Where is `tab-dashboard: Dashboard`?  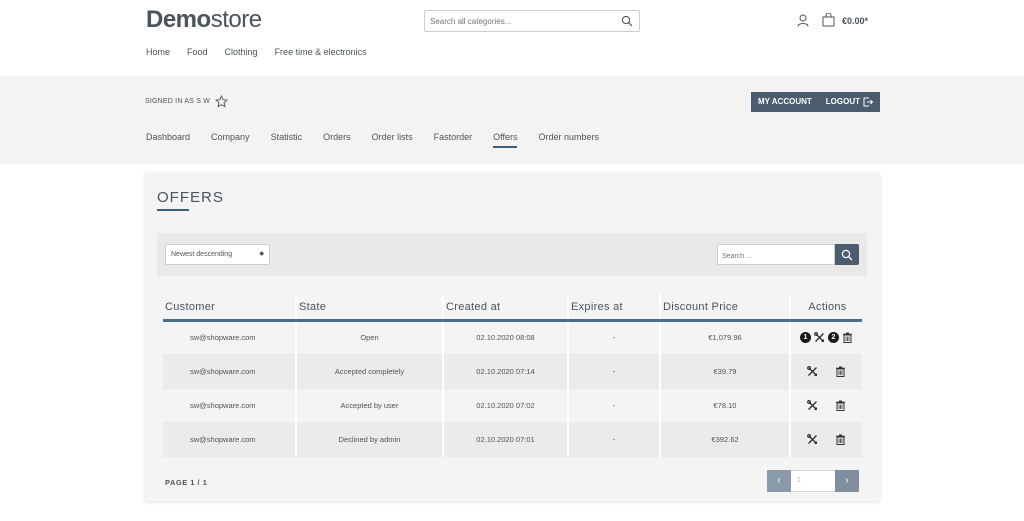 tab-dashboard: Dashboard is located at coordinates (168, 140).